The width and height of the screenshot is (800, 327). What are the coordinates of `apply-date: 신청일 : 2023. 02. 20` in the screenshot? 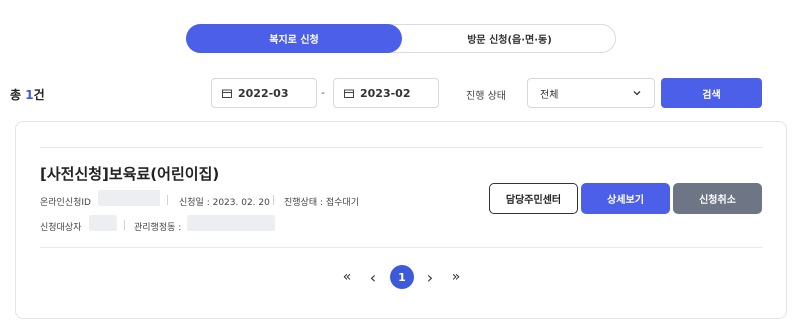 It's located at (224, 203).